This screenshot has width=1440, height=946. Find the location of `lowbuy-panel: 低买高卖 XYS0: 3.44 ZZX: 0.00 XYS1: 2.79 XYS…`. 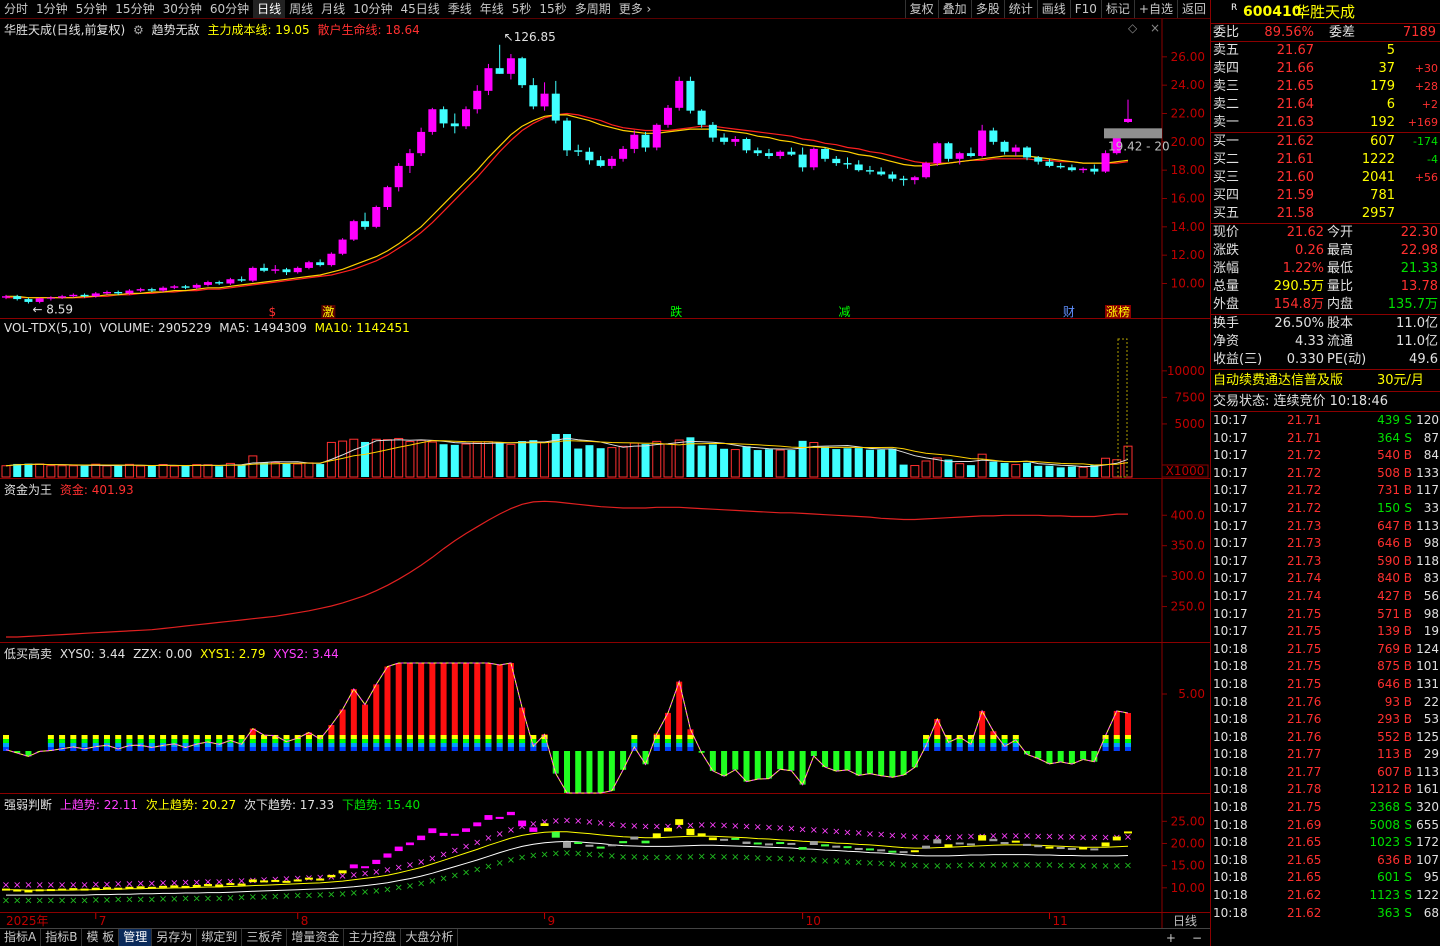

lowbuy-panel: 低买高卖 XYS0: 3.44 ZZX: 0.00 XYS1: 2.79 XYS… is located at coordinates (605, 718).